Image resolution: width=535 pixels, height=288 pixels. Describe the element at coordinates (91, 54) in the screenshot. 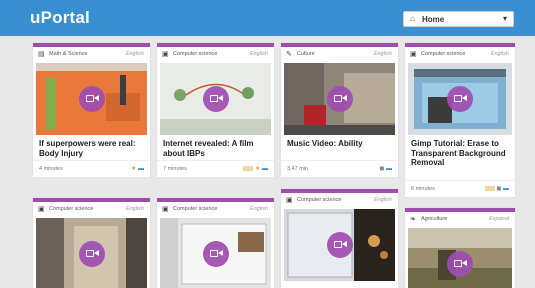

I see `card-header: ▤ Math & Science English` at that location.